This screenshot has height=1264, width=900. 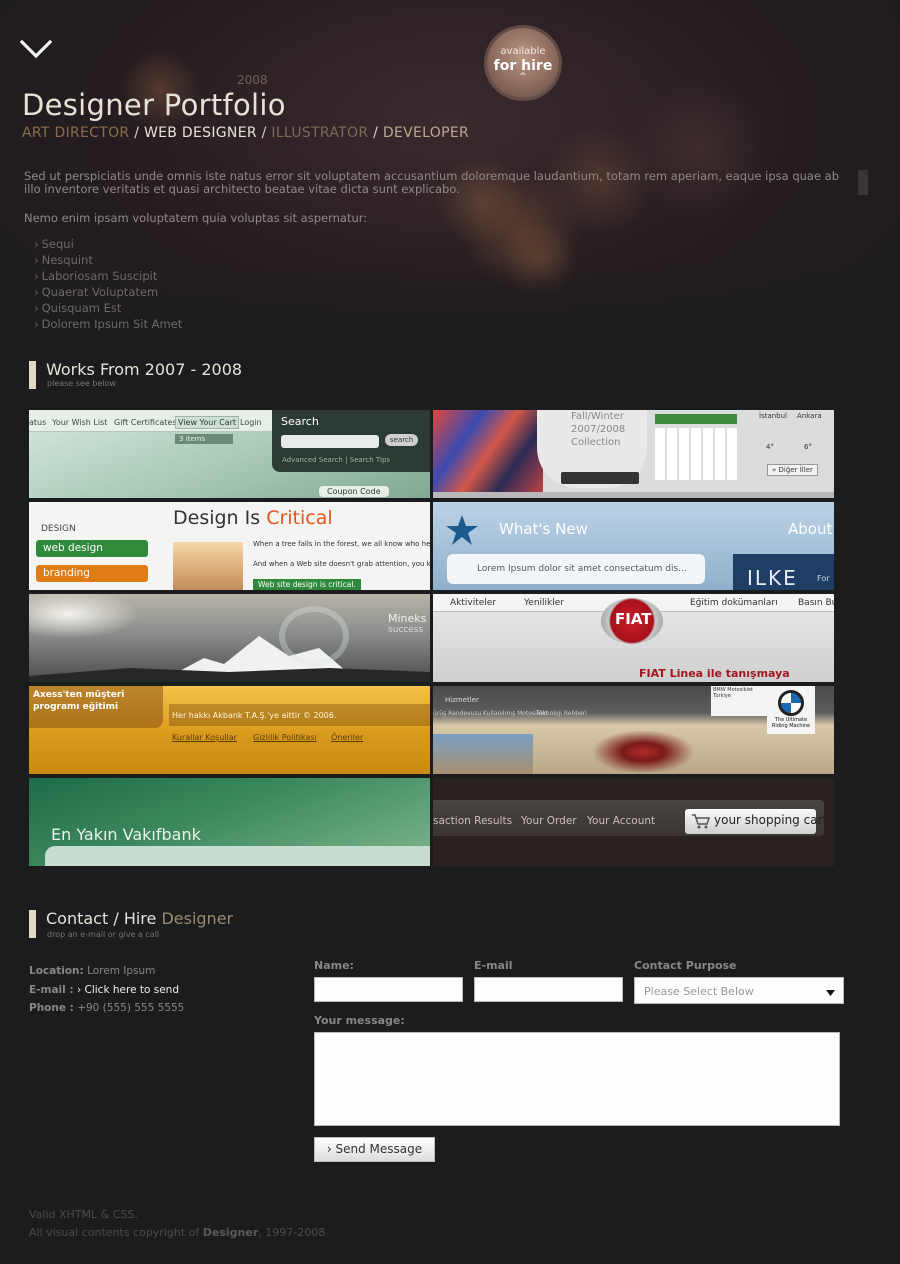 What do you see at coordinates (107, 1008) in the screenshot?
I see `phone-row: Phone : +90 (555) 555 5555` at bounding box center [107, 1008].